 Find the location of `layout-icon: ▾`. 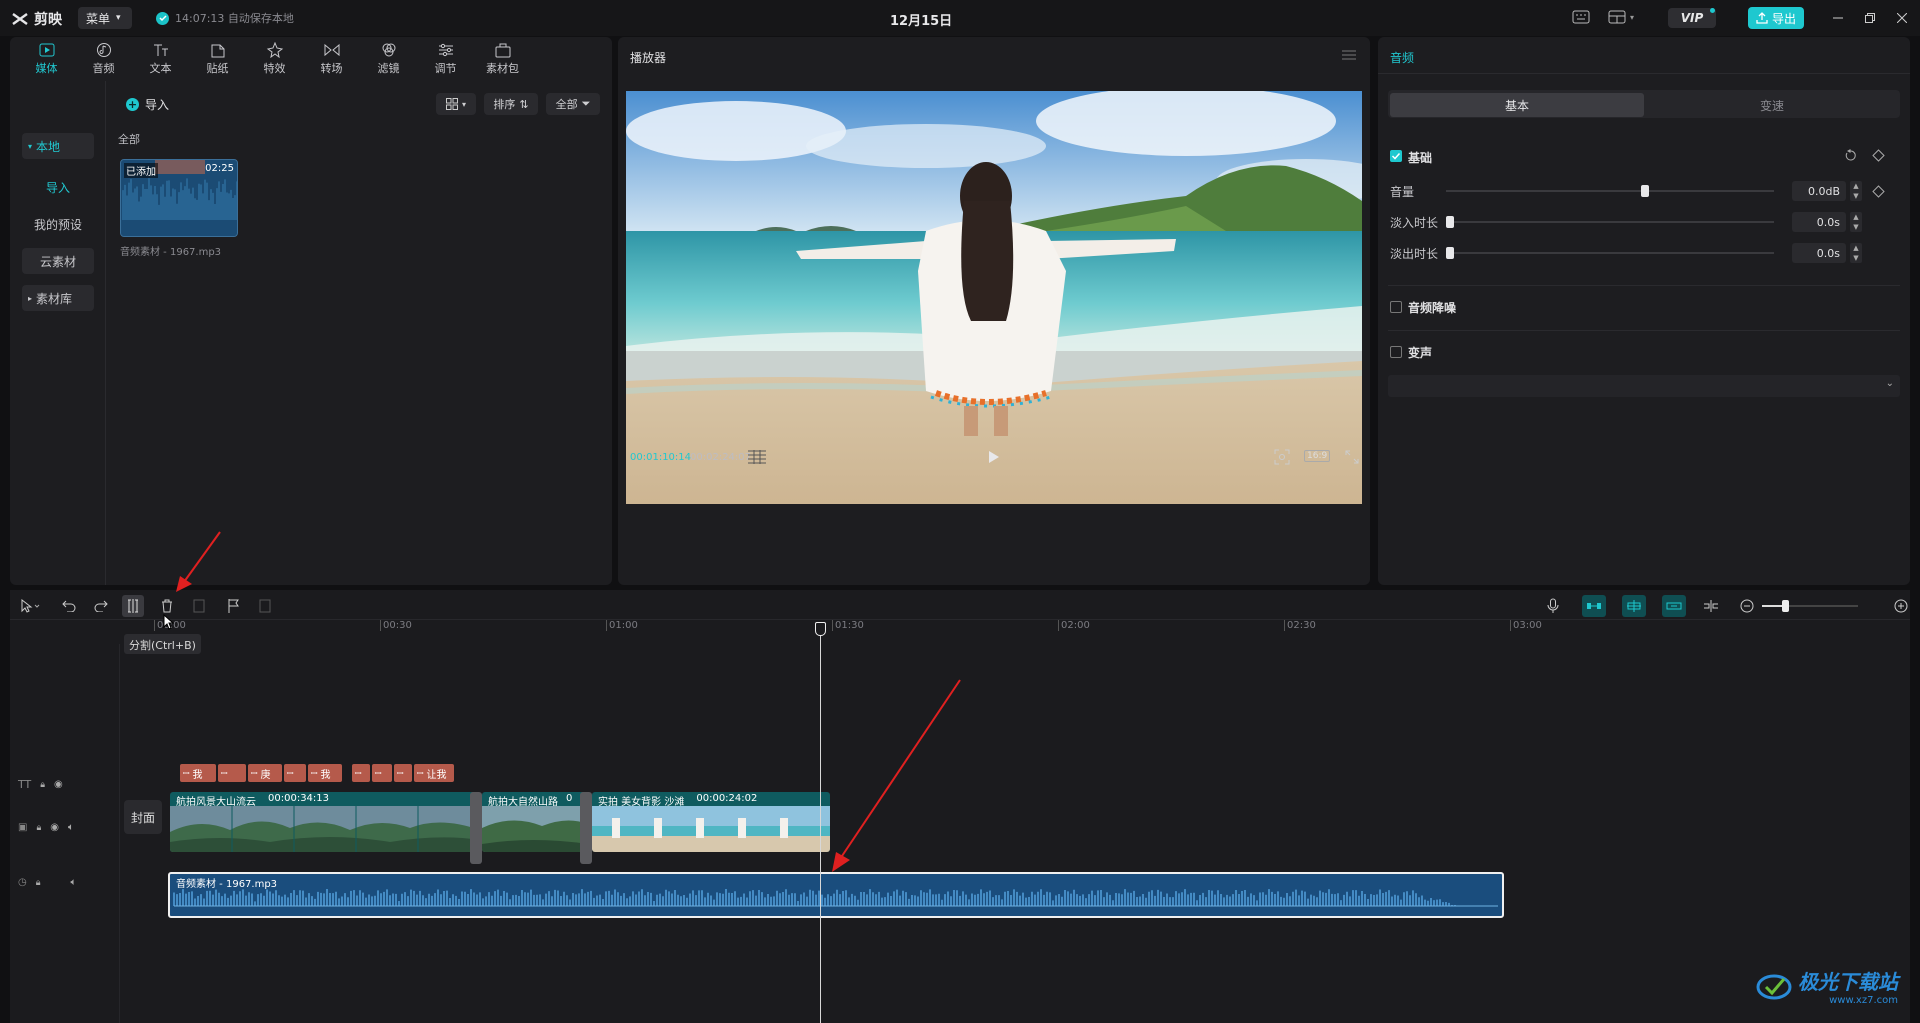

layout-icon: ▾ is located at coordinates (1621, 17).